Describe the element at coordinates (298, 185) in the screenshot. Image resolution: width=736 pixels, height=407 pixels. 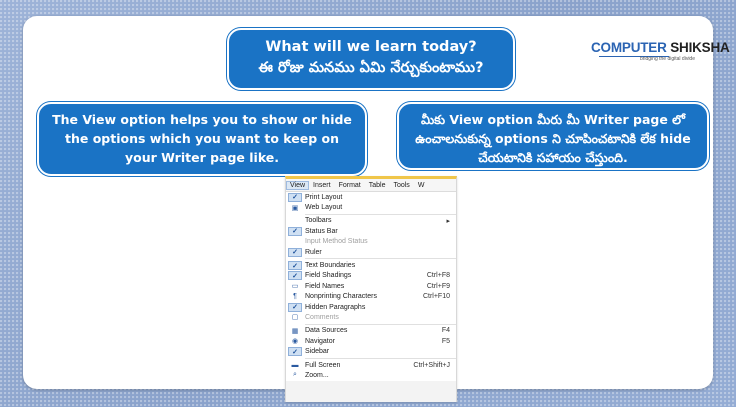
I see `menubar-item-view: View` at that location.